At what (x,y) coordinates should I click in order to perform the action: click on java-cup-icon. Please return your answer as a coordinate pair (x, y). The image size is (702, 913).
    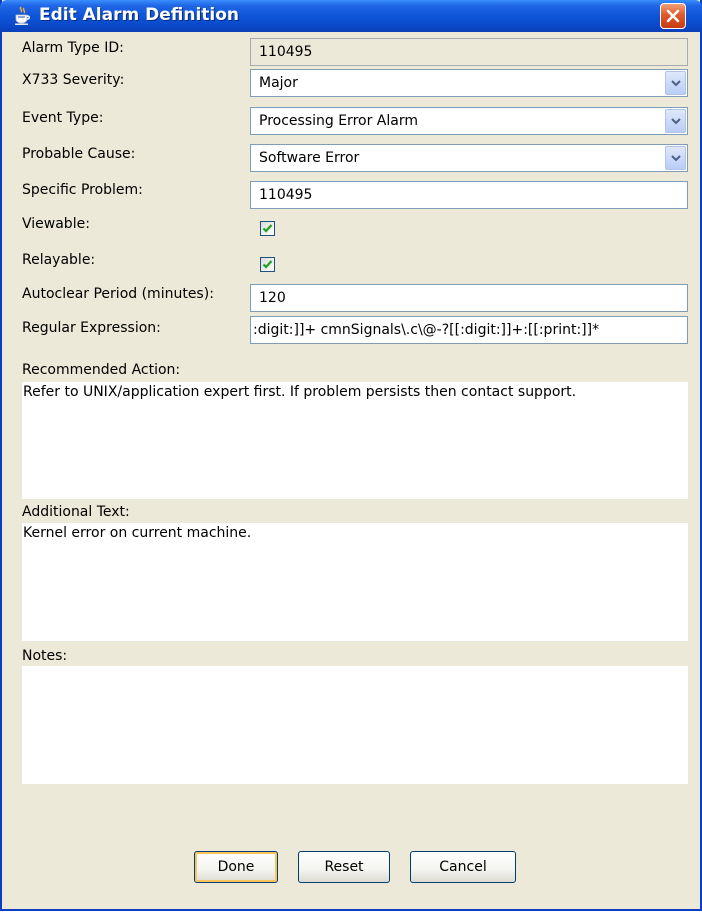
    Looking at the image, I should click on (22, 16).